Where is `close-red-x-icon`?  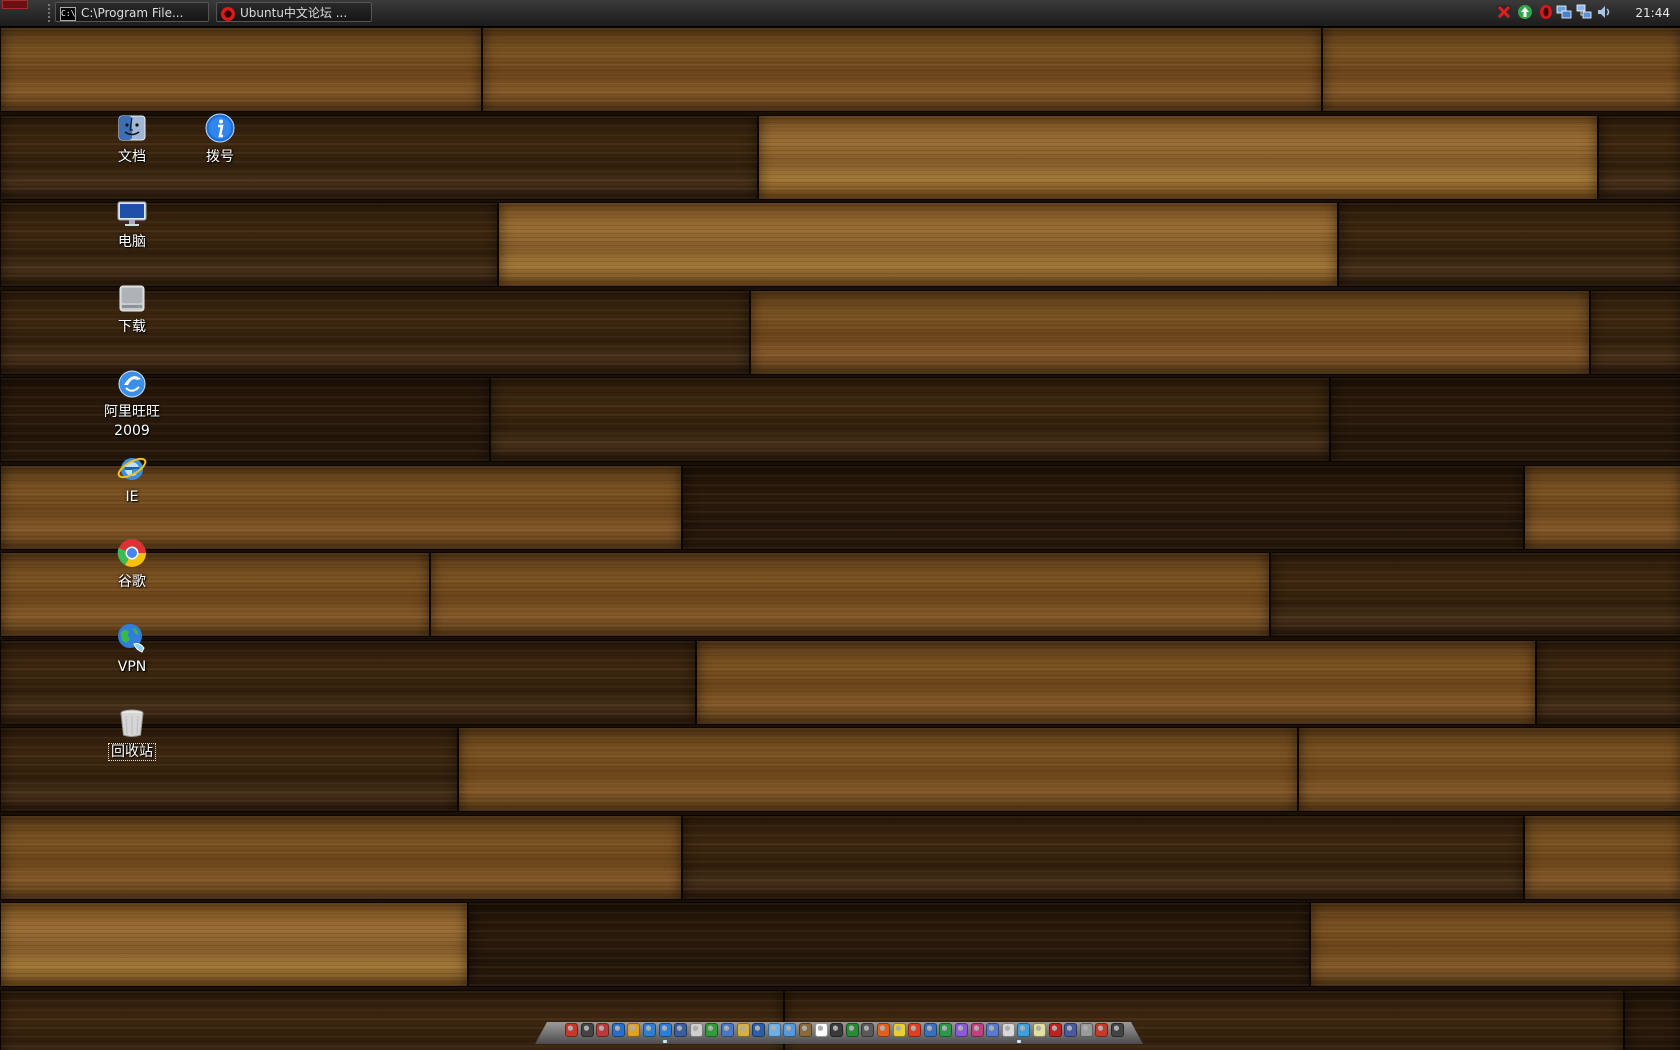 close-red-x-icon is located at coordinates (1504, 12).